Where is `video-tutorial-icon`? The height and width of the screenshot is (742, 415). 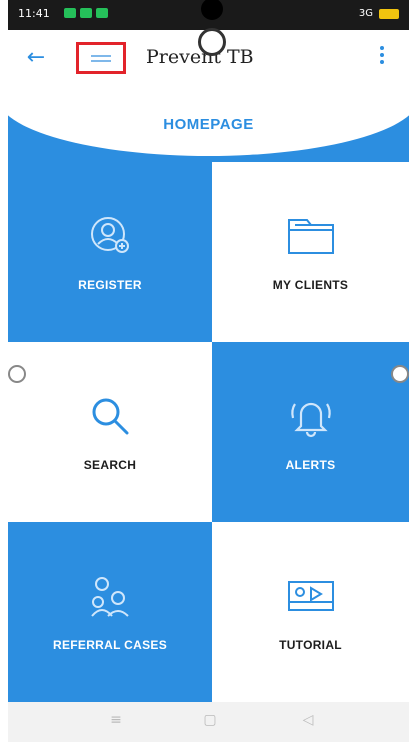
video-tutorial-icon is located at coordinates (310, 596).